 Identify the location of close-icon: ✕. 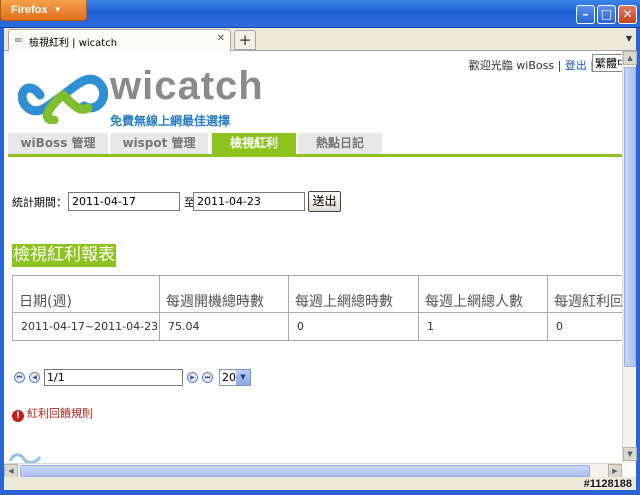
(627, 14).